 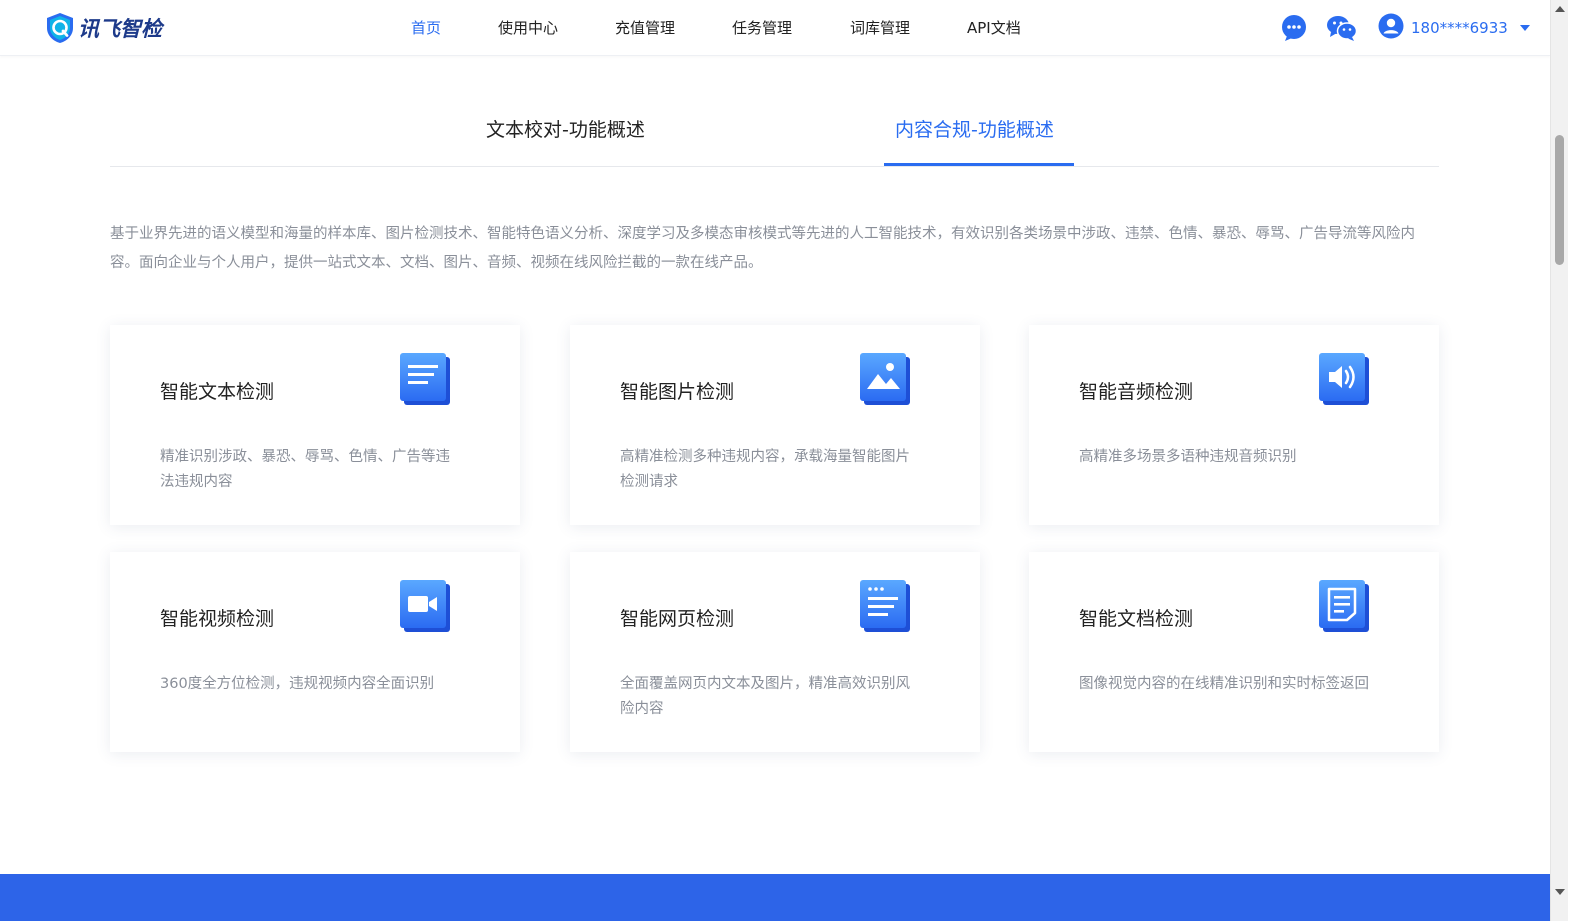 What do you see at coordinates (1345, 380) in the screenshot?
I see `speaker-icon` at bounding box center [1345, 380].